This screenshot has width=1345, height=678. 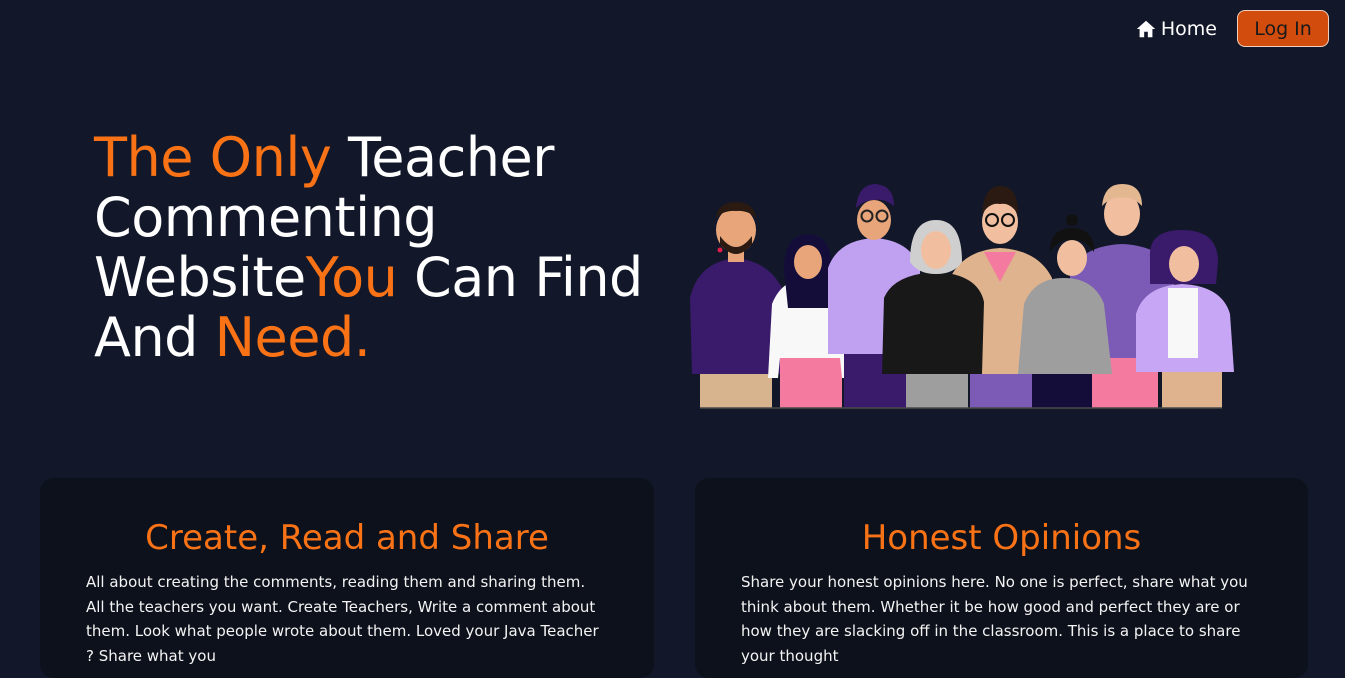 What do you see at coordinates (1232, 28) in the screenshot?
I see `top-nav: Home Log In` at bounding box center [1232, 28].